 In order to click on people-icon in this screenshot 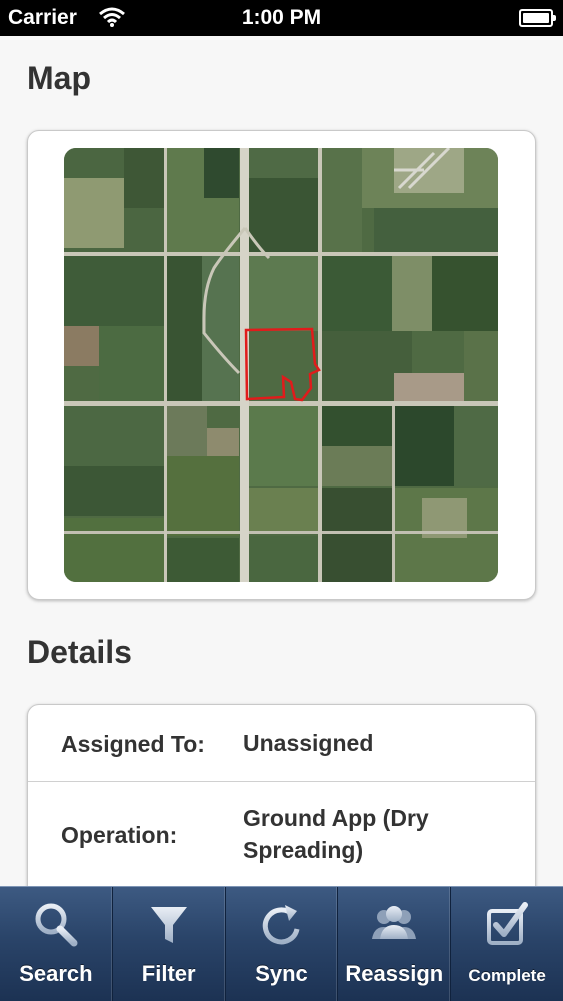, I will do `click(394, 922)`.